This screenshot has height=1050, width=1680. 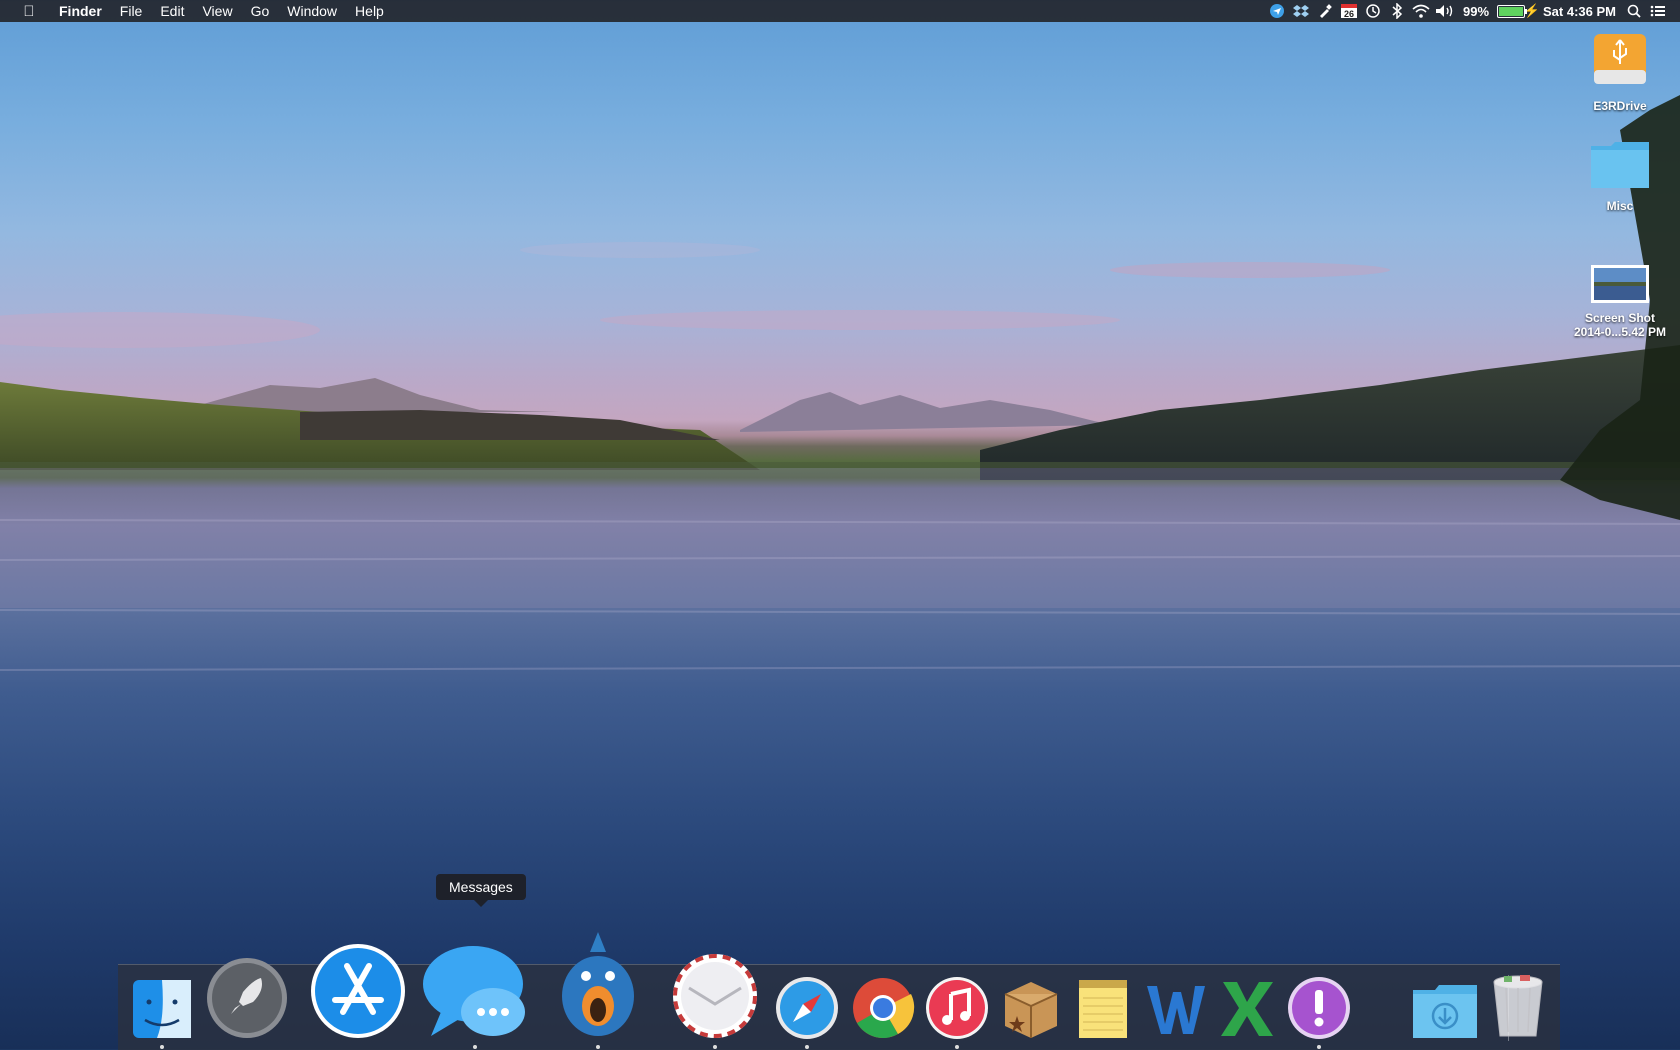 What do you see at coordinates (260, 11) in the screenshot?
I see `menu-go: Go` at bounding box center [260, 11].